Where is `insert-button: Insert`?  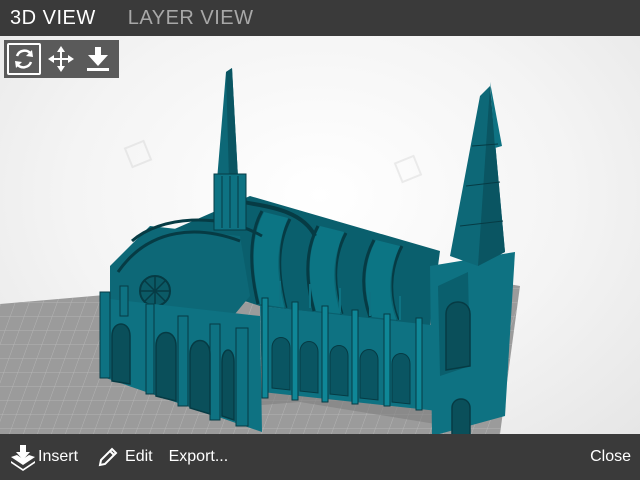 insert-button: Insert is located at coordinates (43, 457).